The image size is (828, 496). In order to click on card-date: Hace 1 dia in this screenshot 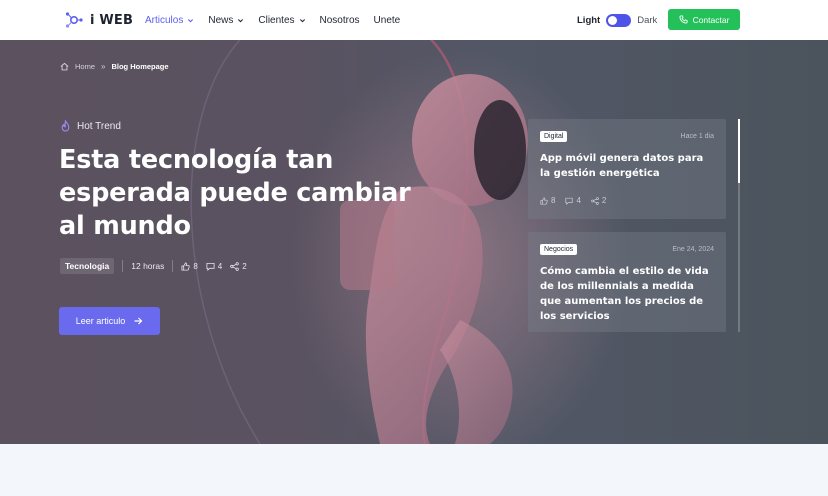, I will do `click(697, 136)`.